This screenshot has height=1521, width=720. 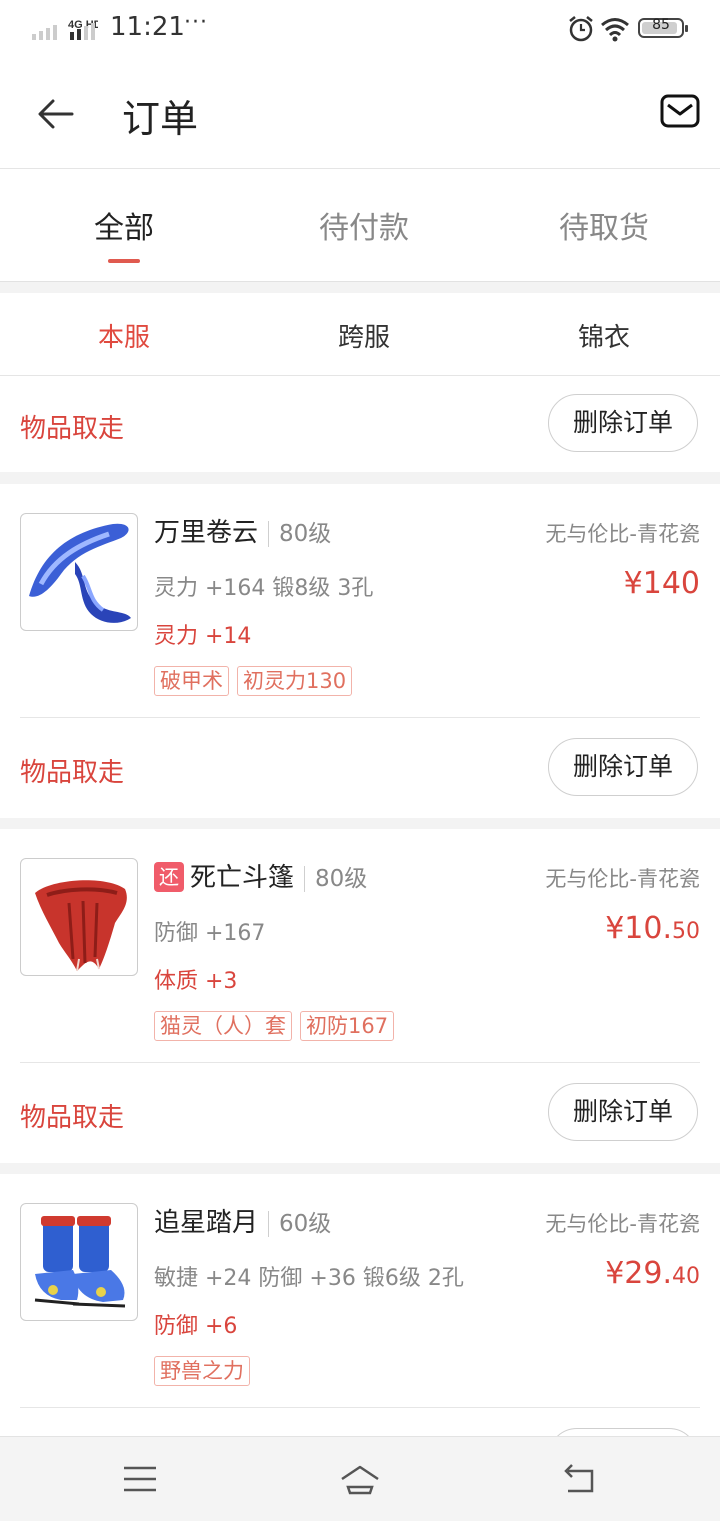 I want to click on home-icon, so click(x=360, y=1479).